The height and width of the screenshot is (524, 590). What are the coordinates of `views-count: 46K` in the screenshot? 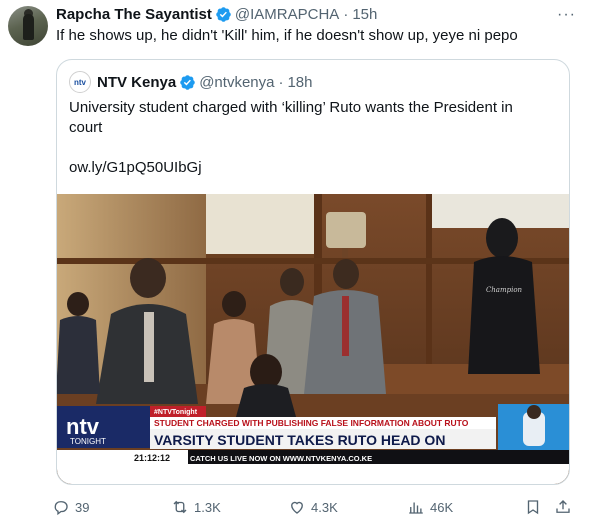 It's located at (442, 507).